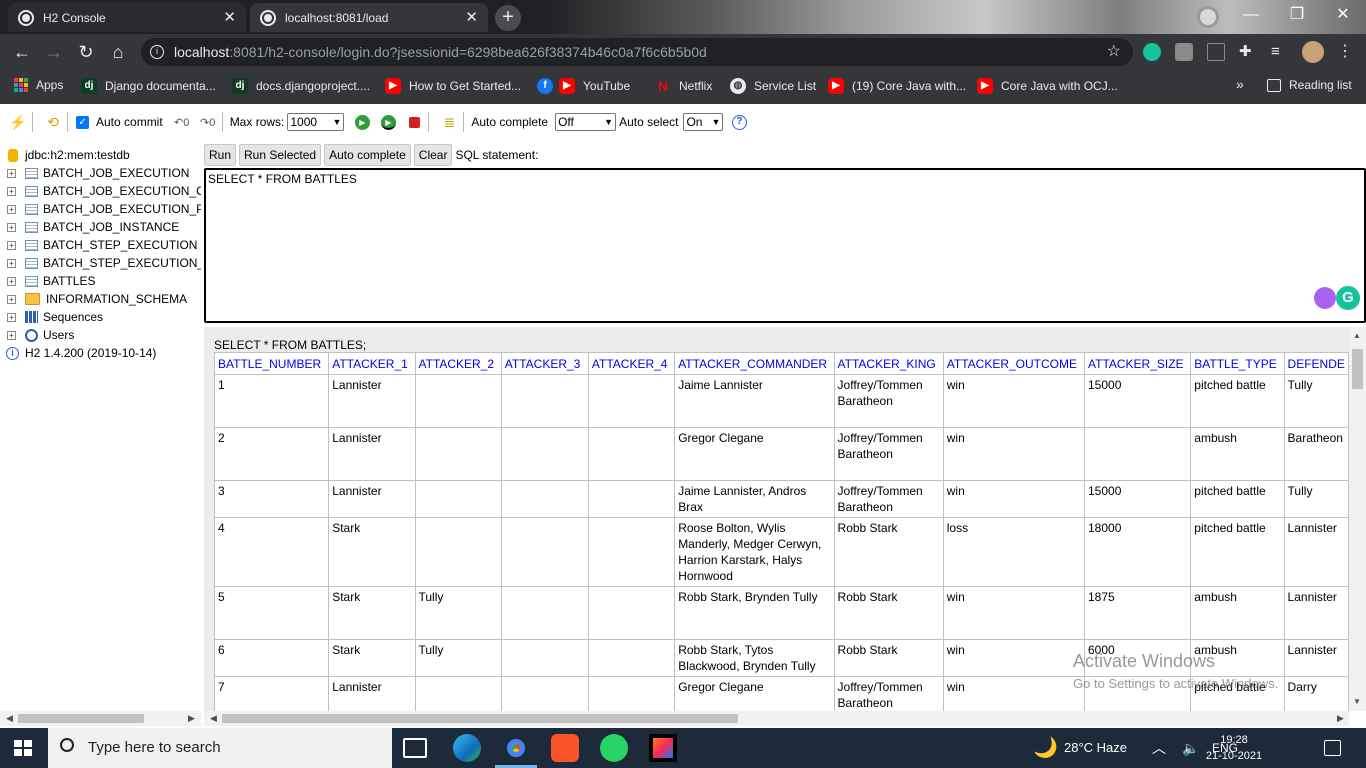 The image size is (1366, 768). Describe the element at coordinates (37, 335) in the screenshot. I see `tree-users: + Users` at that location.